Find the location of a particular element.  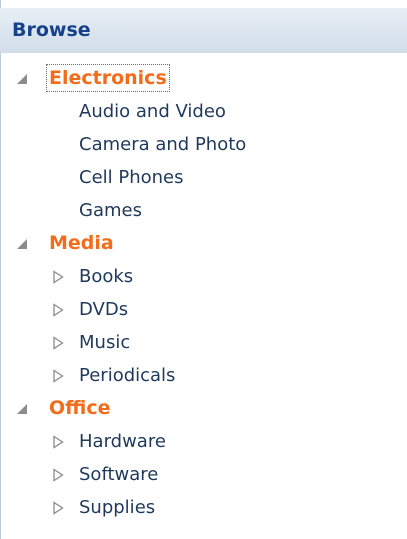

tree-item-label: Games is located at coordinates (110, 210).